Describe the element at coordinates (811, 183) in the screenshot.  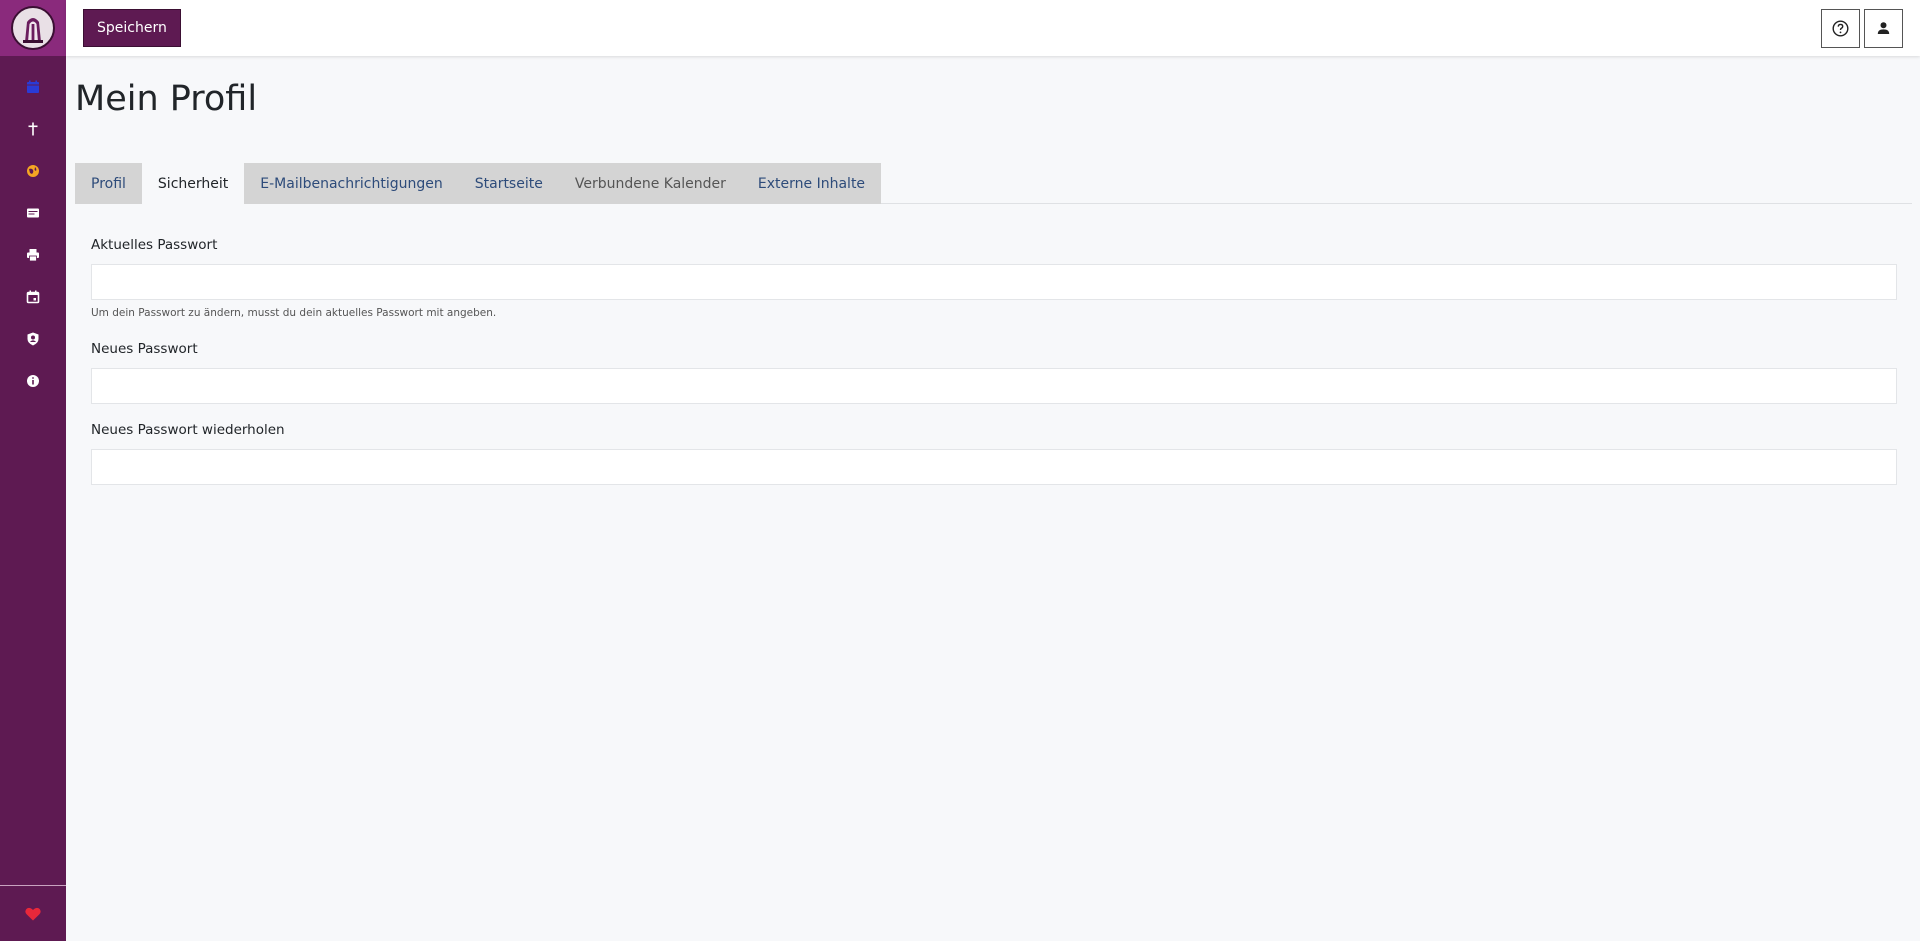
I see `tab-external-content: Externe Inhalte` at that location.